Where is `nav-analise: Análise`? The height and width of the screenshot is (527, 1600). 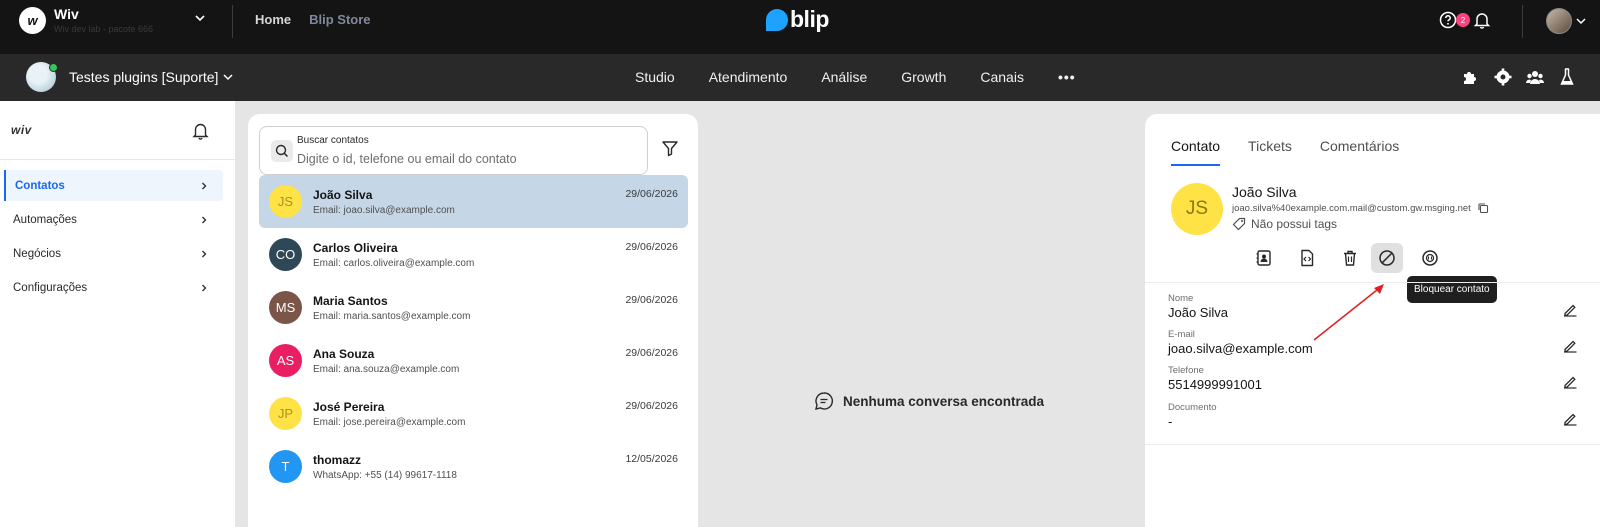 nav-analise: Análise is located at coordinates (844, 77).